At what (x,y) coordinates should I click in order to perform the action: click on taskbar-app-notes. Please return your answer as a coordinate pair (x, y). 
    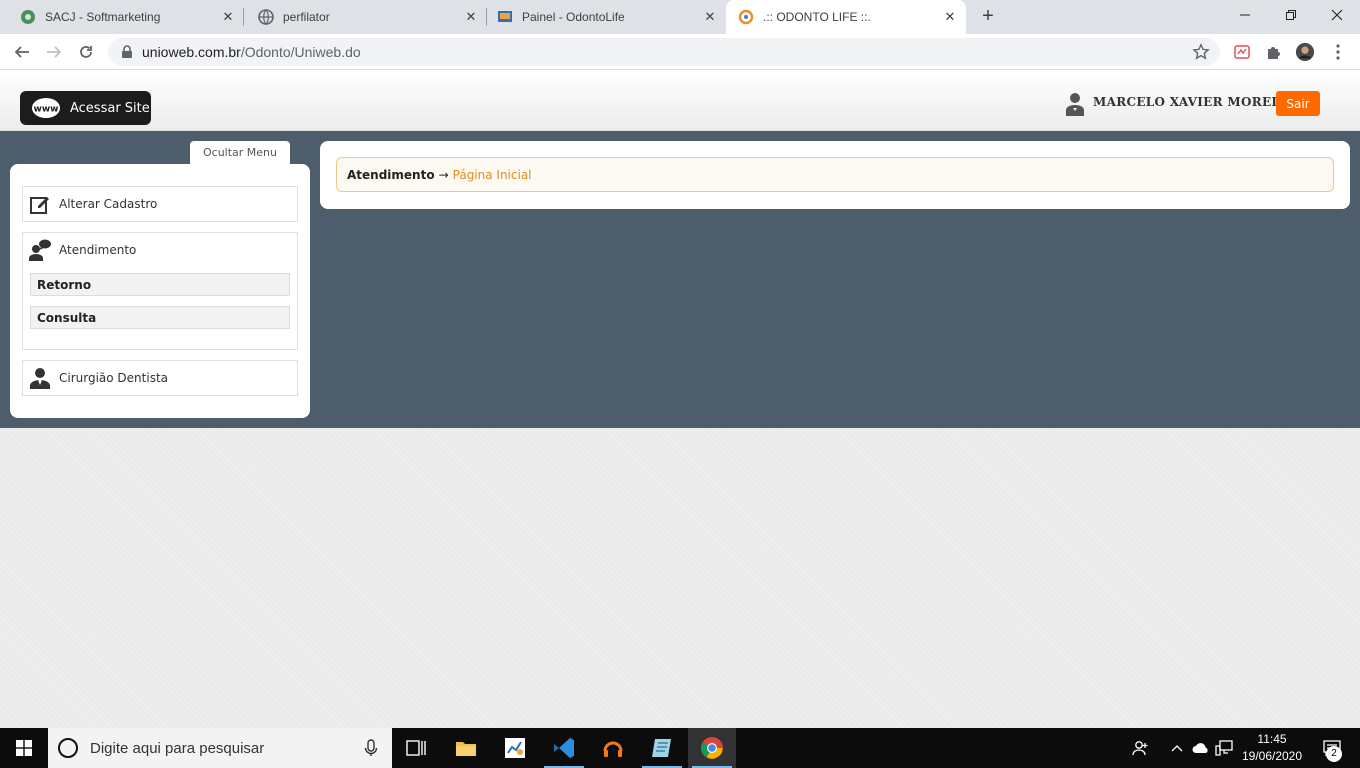
    Looking at the image, I should click on (662, 748).